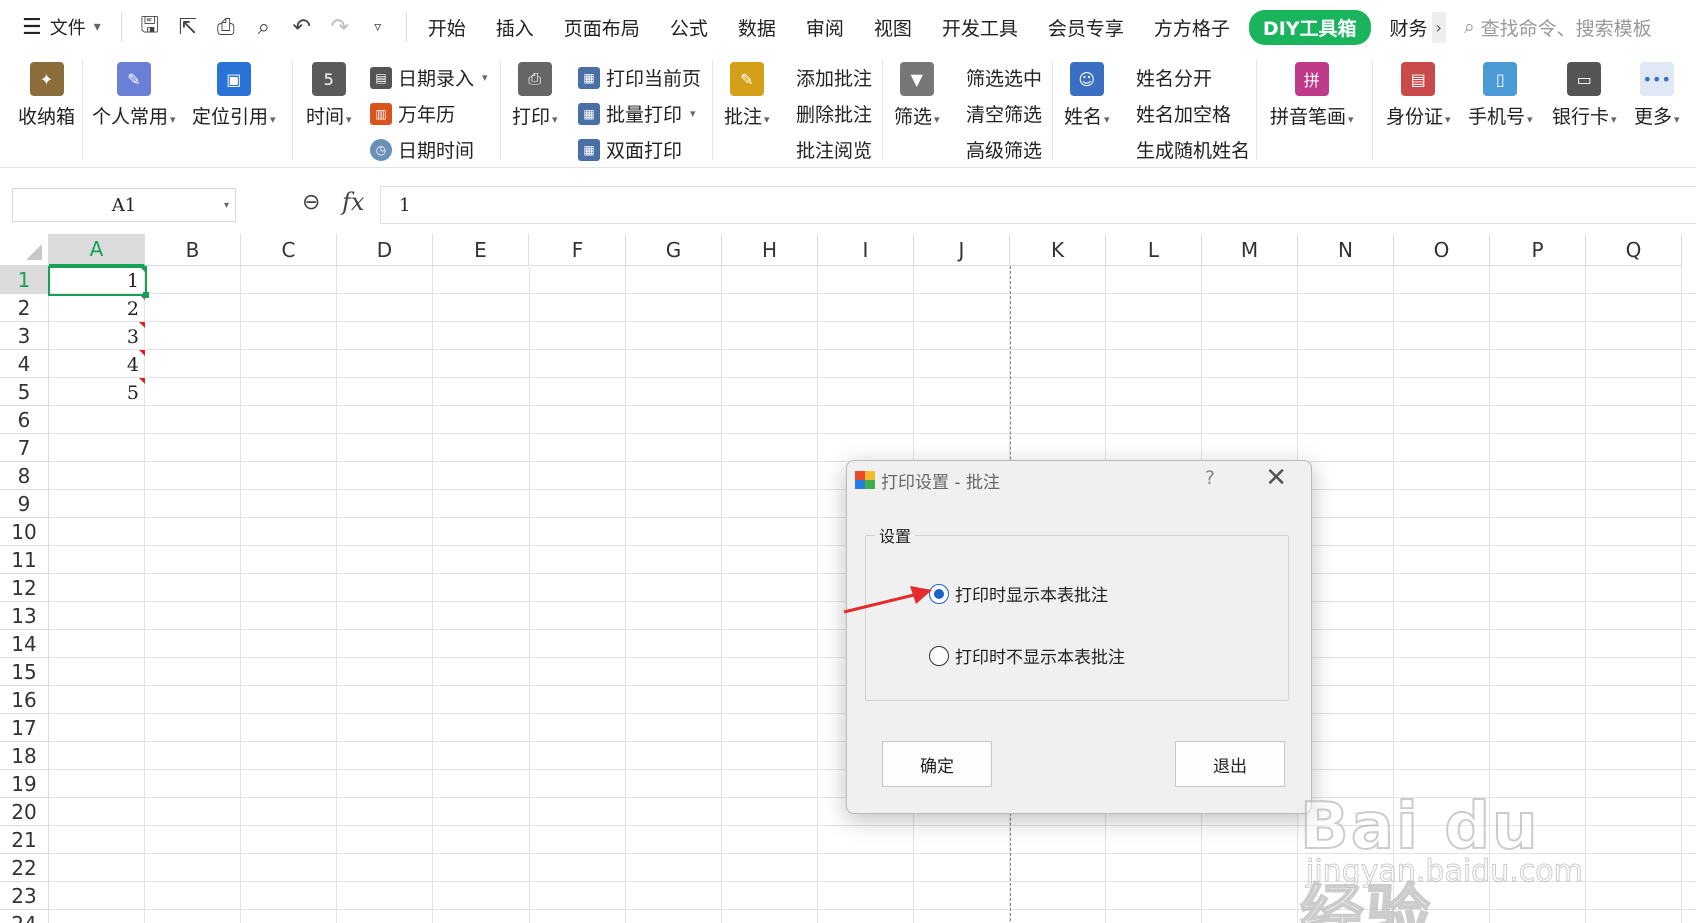 The width and height of the screenshot is (1696, 923). Describe the element at coordinates (1004, 113) in the screenshot. I see `clear-filter-button: 清空筛选` at that location.